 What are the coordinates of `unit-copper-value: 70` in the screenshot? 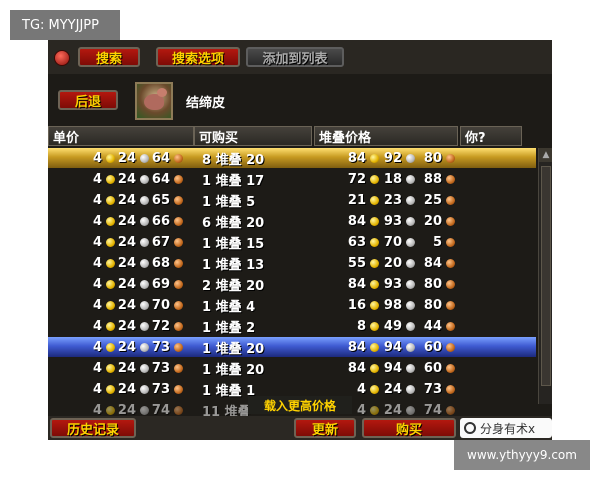 It's located at (160, 305).